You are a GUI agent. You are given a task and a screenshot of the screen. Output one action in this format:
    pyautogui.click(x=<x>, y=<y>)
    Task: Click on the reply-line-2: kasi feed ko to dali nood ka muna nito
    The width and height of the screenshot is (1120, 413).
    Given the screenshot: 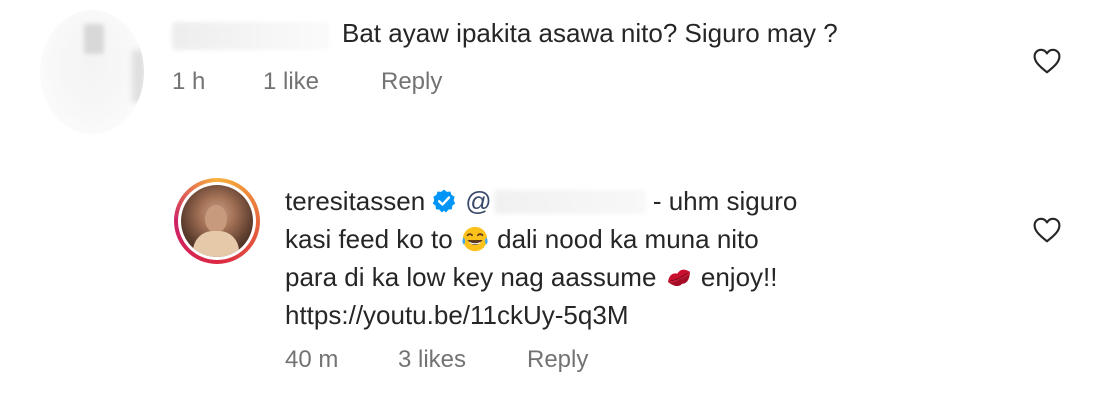 What is the action you would take?
    pyautogui.click(x=541, y=239)
    